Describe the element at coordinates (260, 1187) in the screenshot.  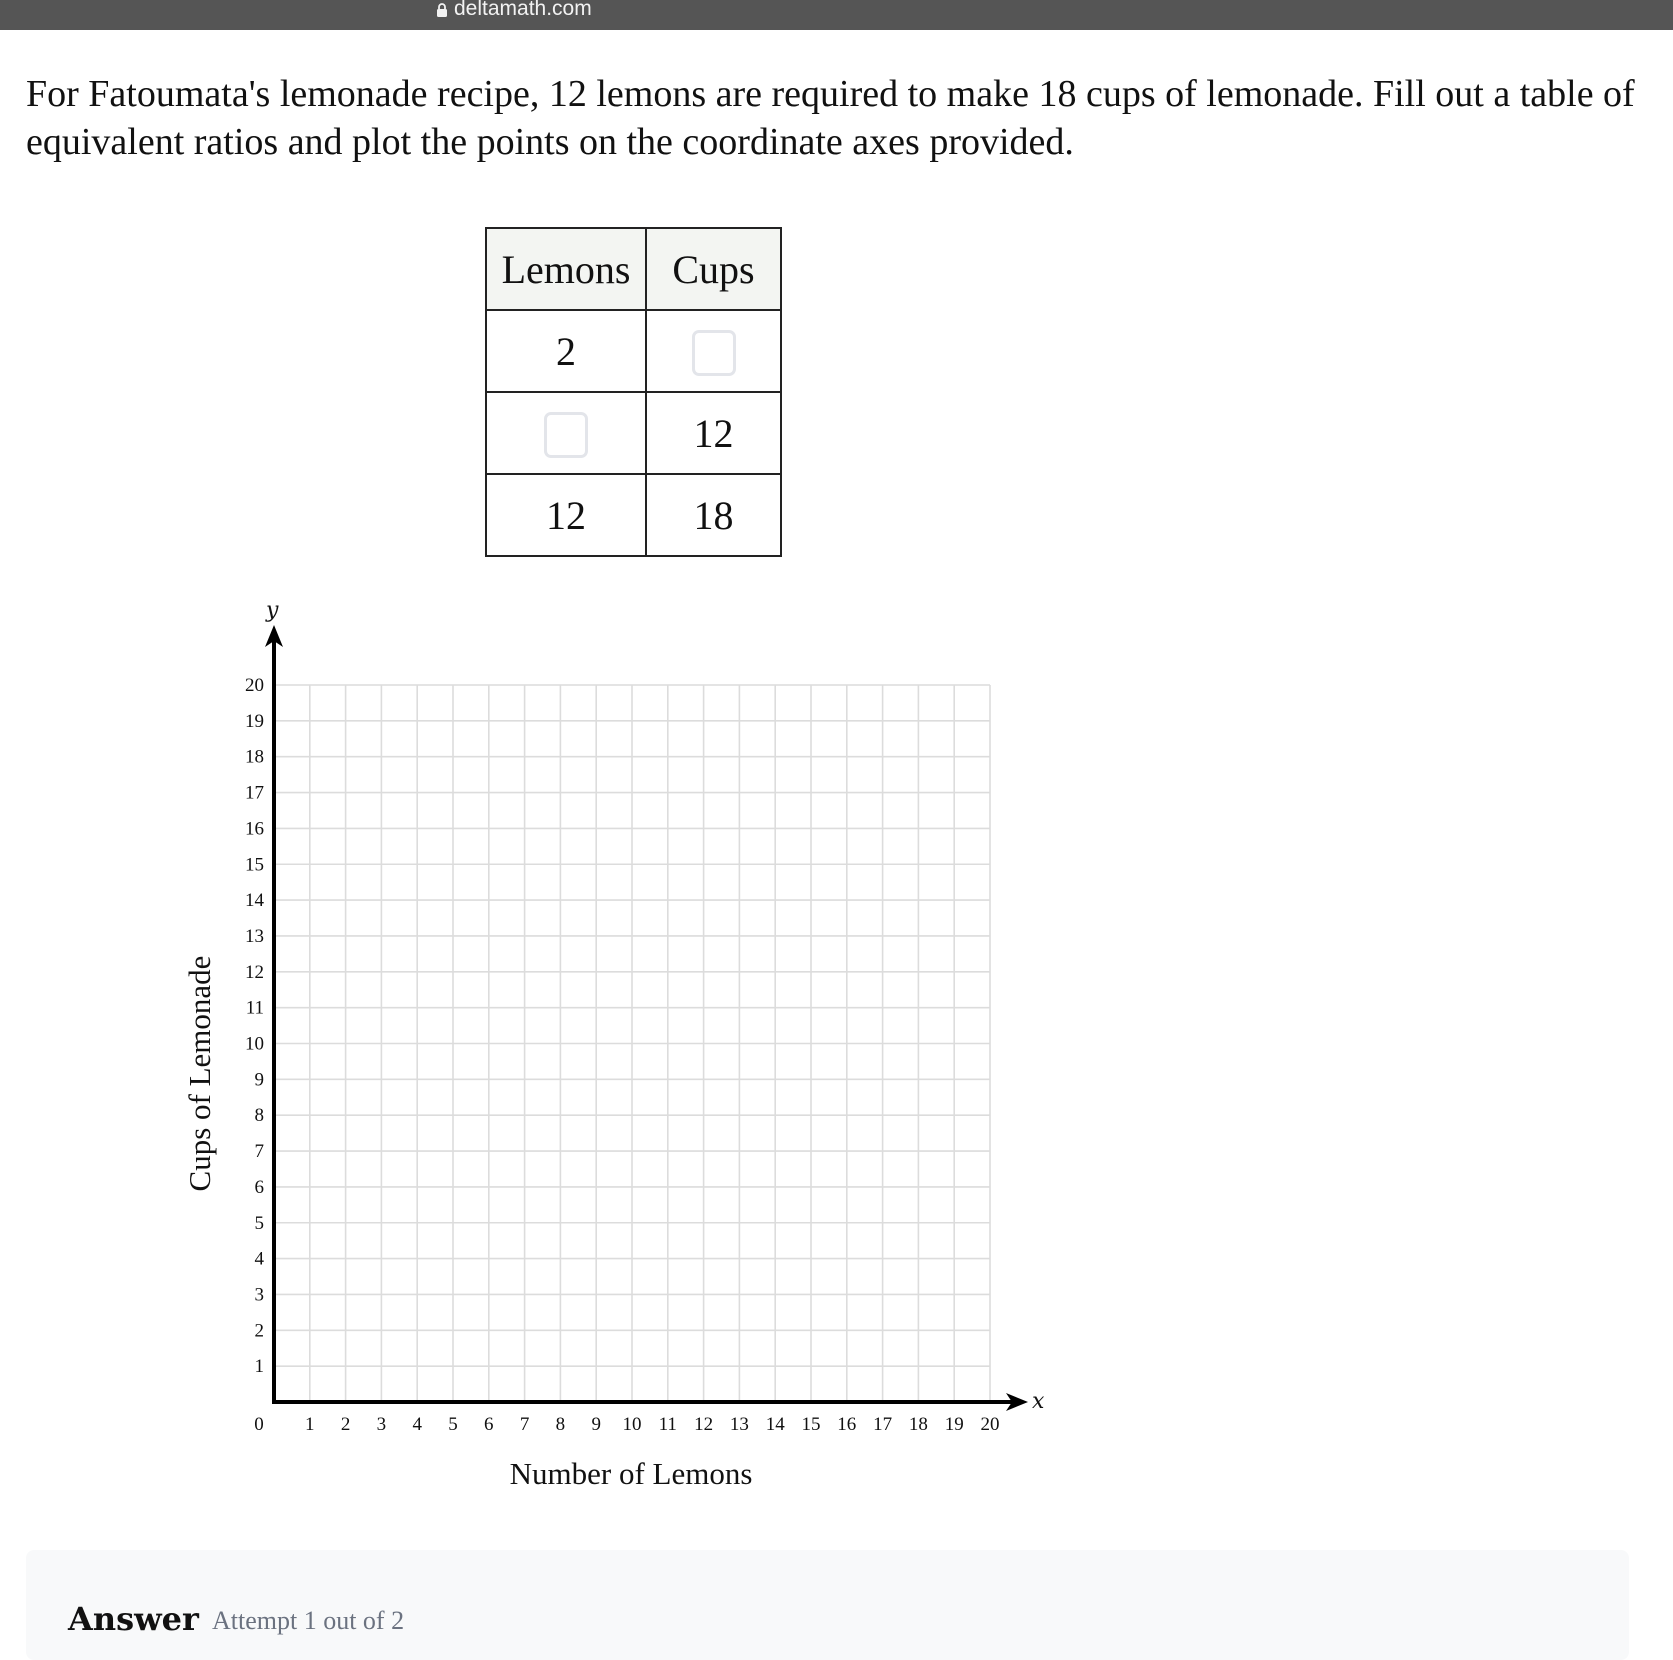
I see `y-tick-label: 6` at that location.